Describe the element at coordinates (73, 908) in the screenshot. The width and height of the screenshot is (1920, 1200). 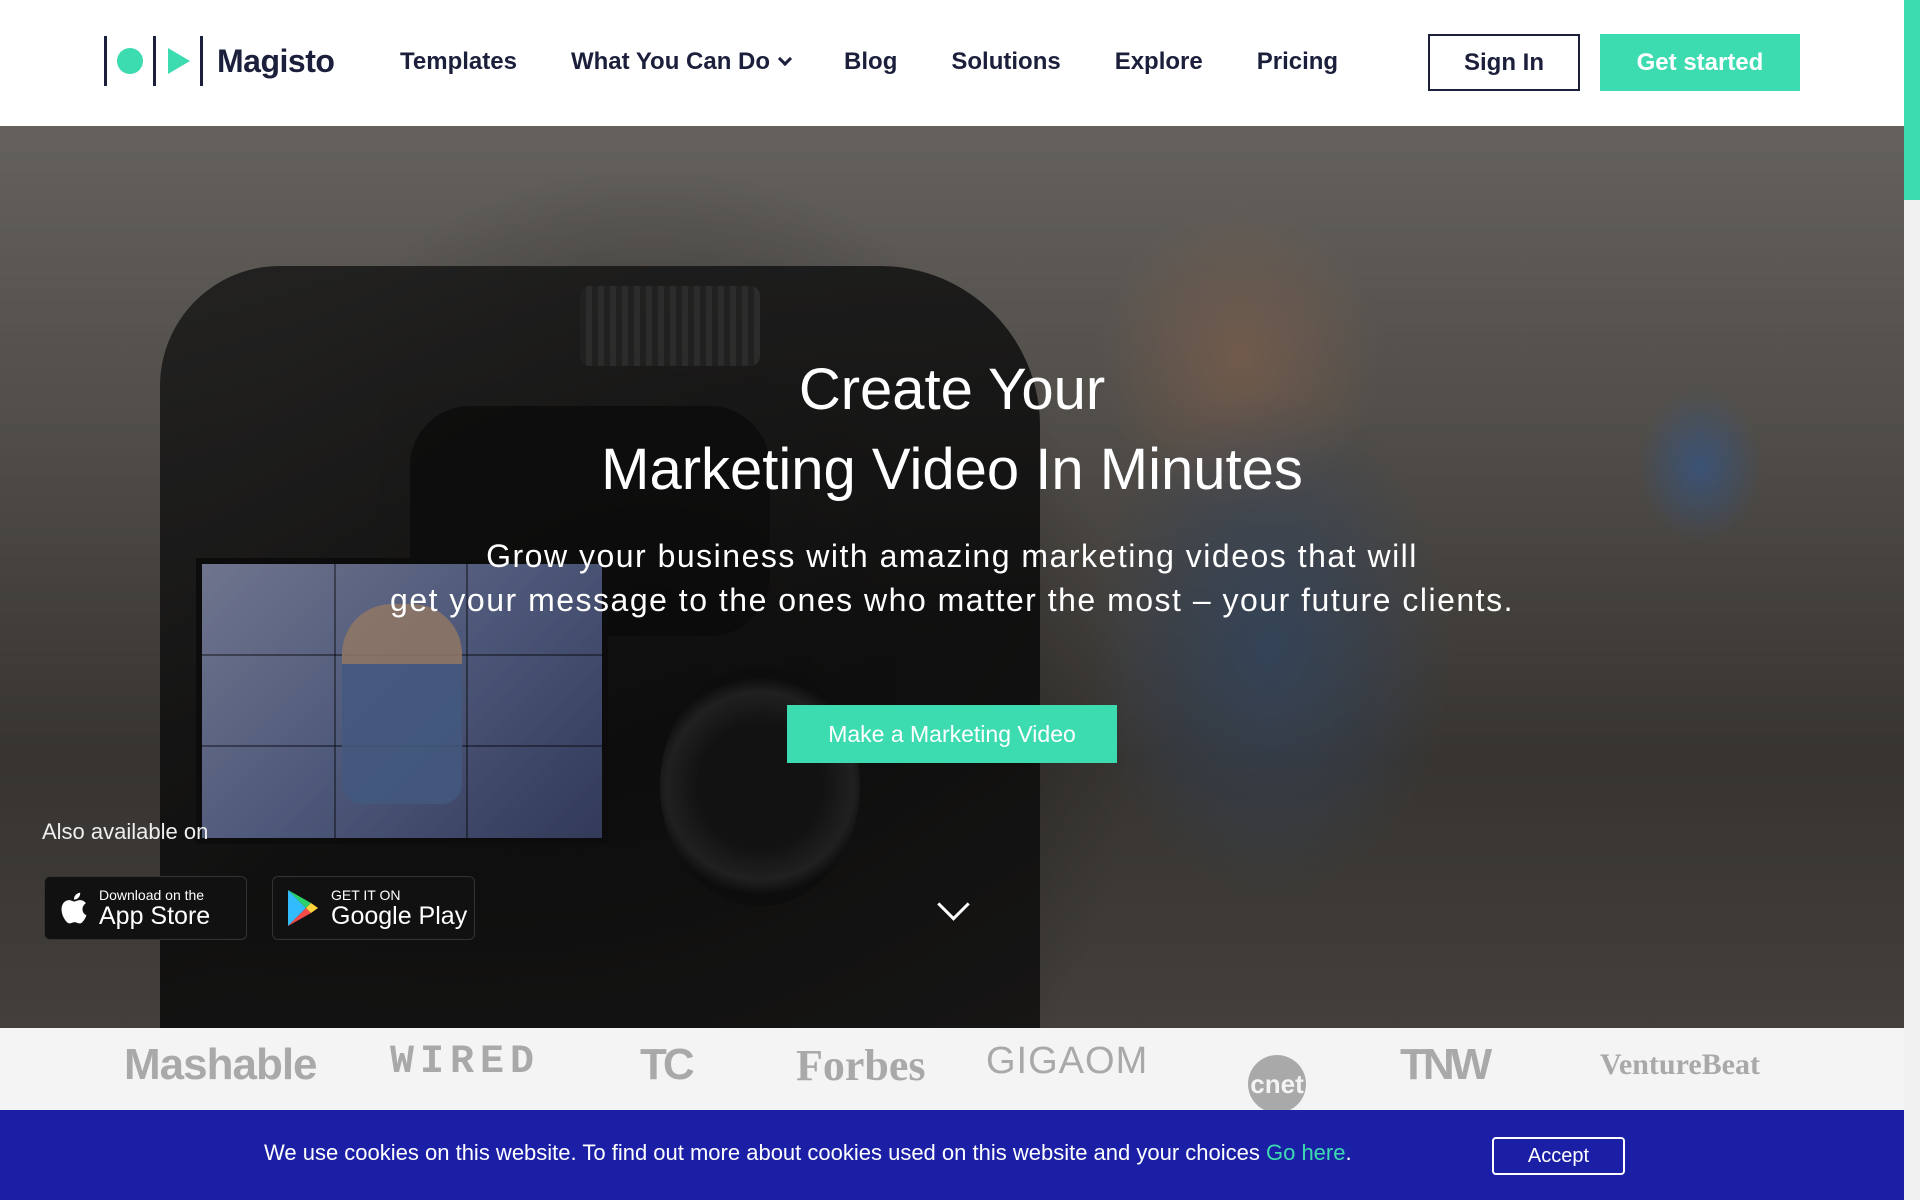
I see `apple-icon` at that location.